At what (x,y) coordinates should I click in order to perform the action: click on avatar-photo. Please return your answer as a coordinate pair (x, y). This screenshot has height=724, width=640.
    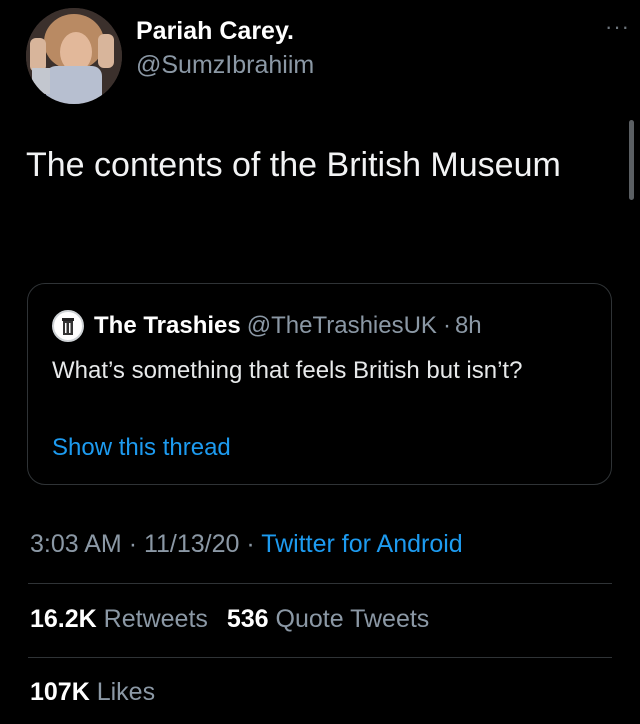
    Looking at the image, I should click on (74, 56).